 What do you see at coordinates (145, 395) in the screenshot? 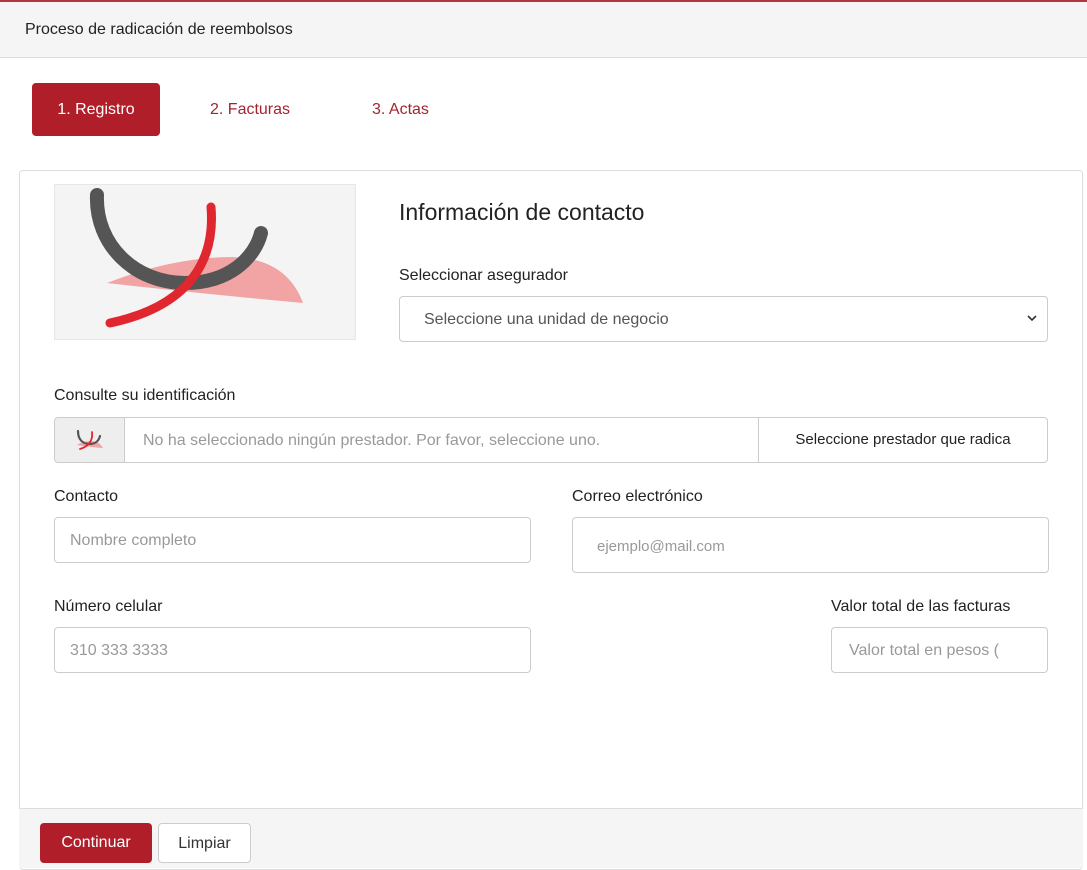
I see `identification-label: Consulte su identificación` at bounding box center [145, 395].